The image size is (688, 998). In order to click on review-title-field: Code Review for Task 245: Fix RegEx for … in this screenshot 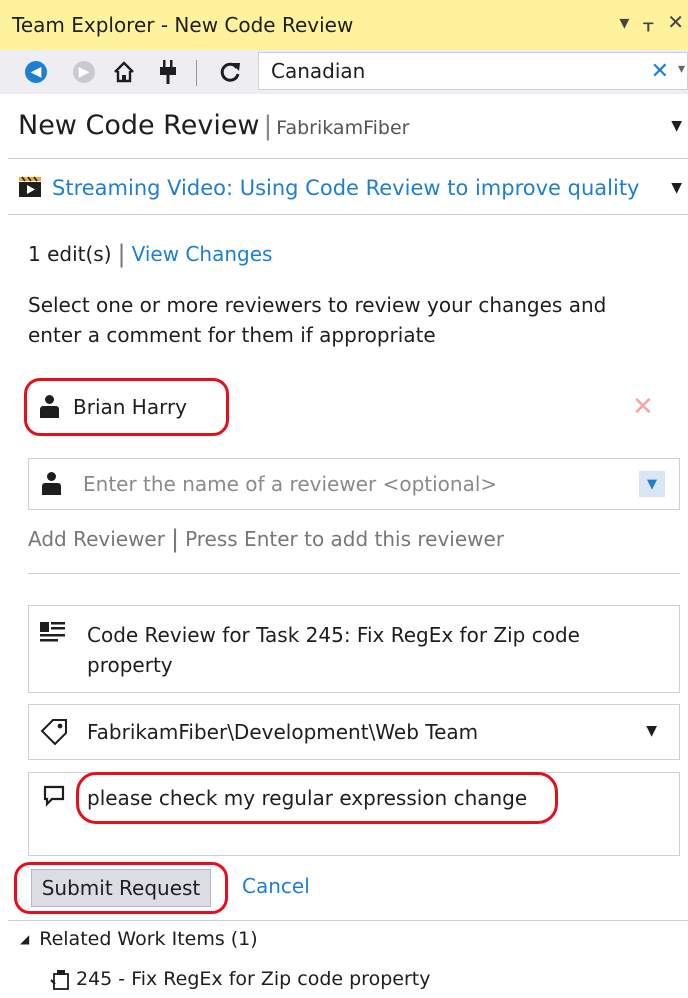, I will do `click(354, 649)`.